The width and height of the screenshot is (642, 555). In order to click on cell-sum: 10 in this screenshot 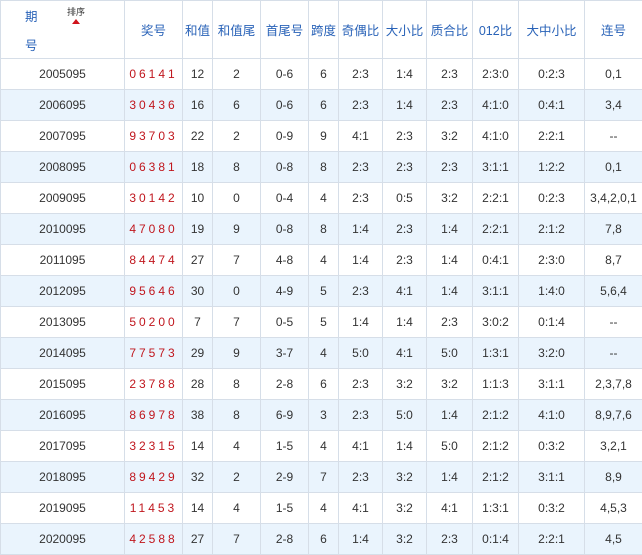, I will do `click(198, 198)`.